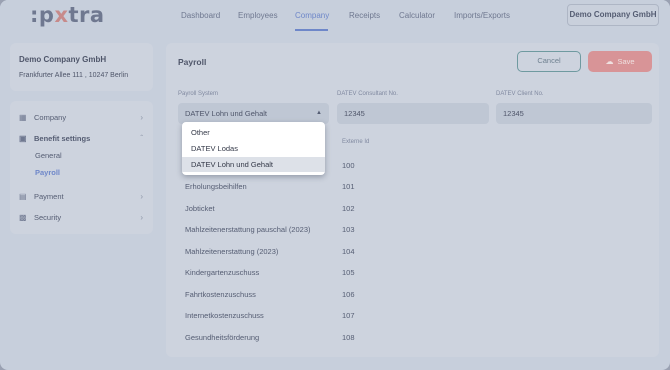  Describe the element at coordinates (62, 138) in the screenshot. I see `sidebar-item-label: Benefit settings` at that location.